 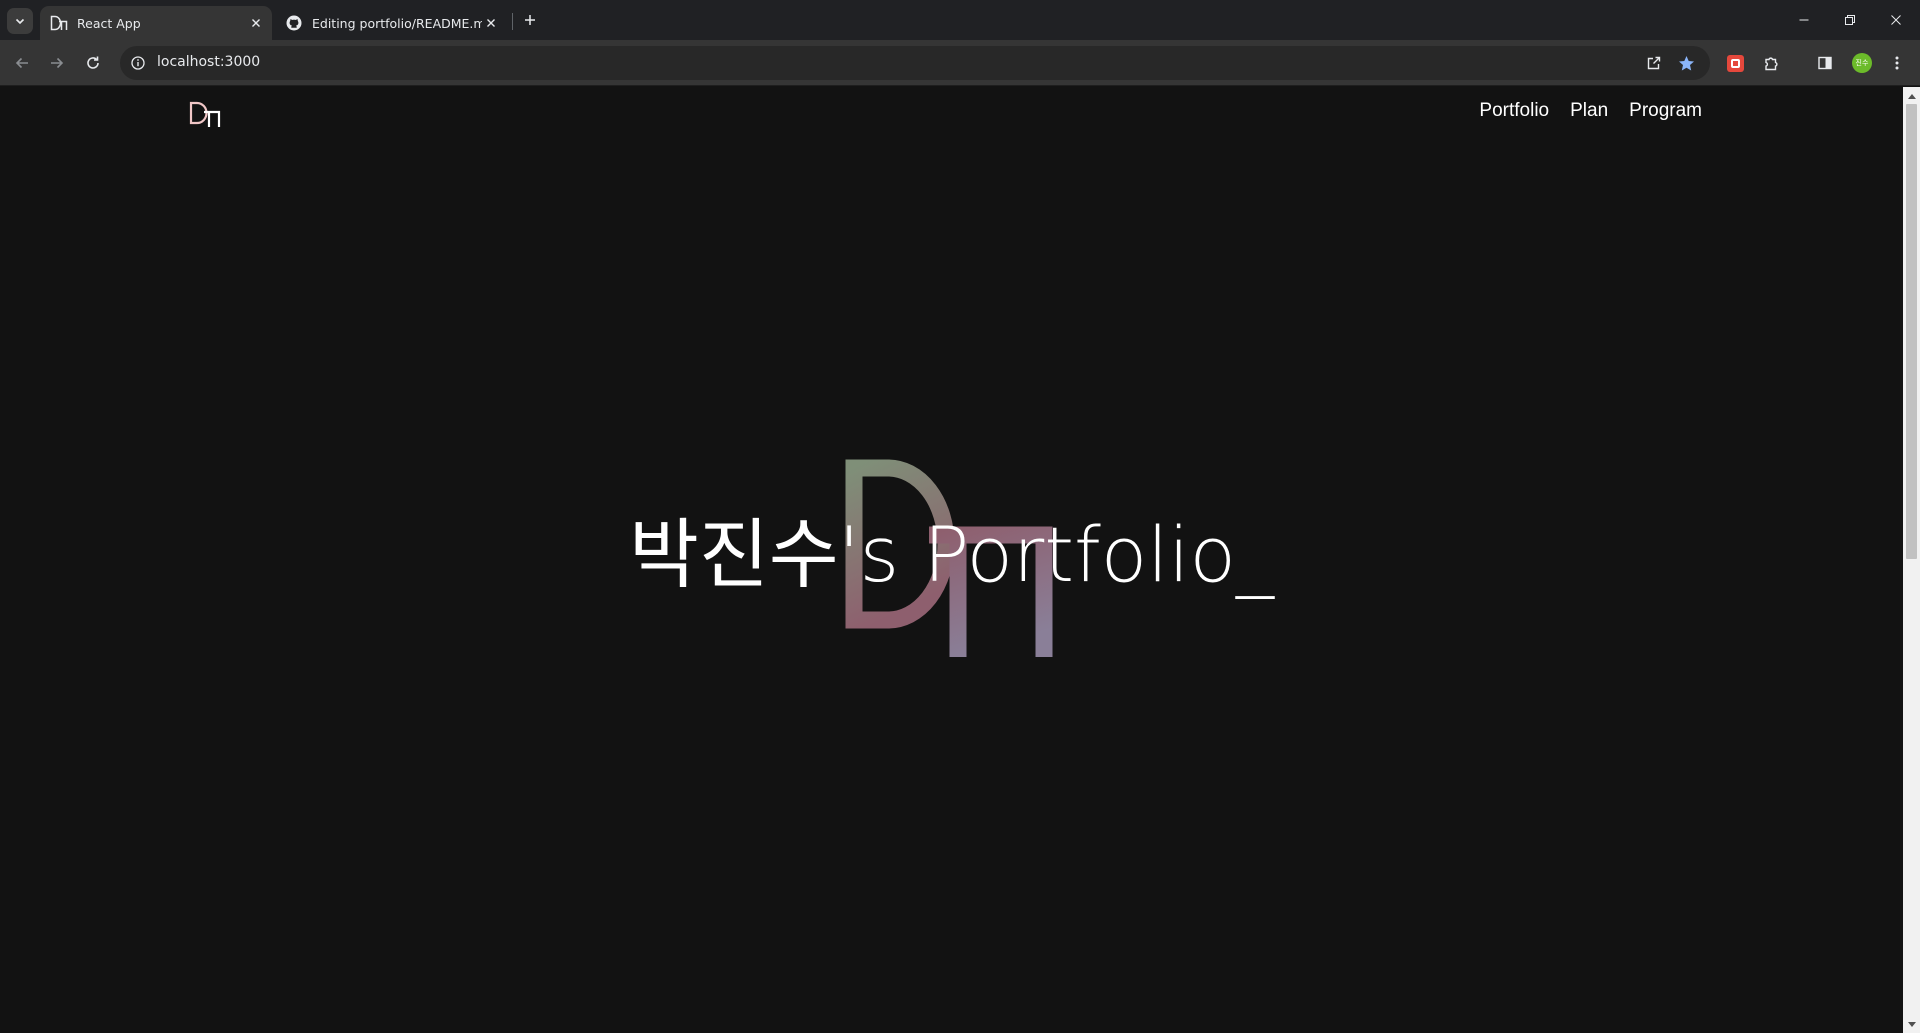 What do you see at coordinates (209, 62) in the screenshot?
I see `url-text: localhost:3000` at bounding box center [209, 62].